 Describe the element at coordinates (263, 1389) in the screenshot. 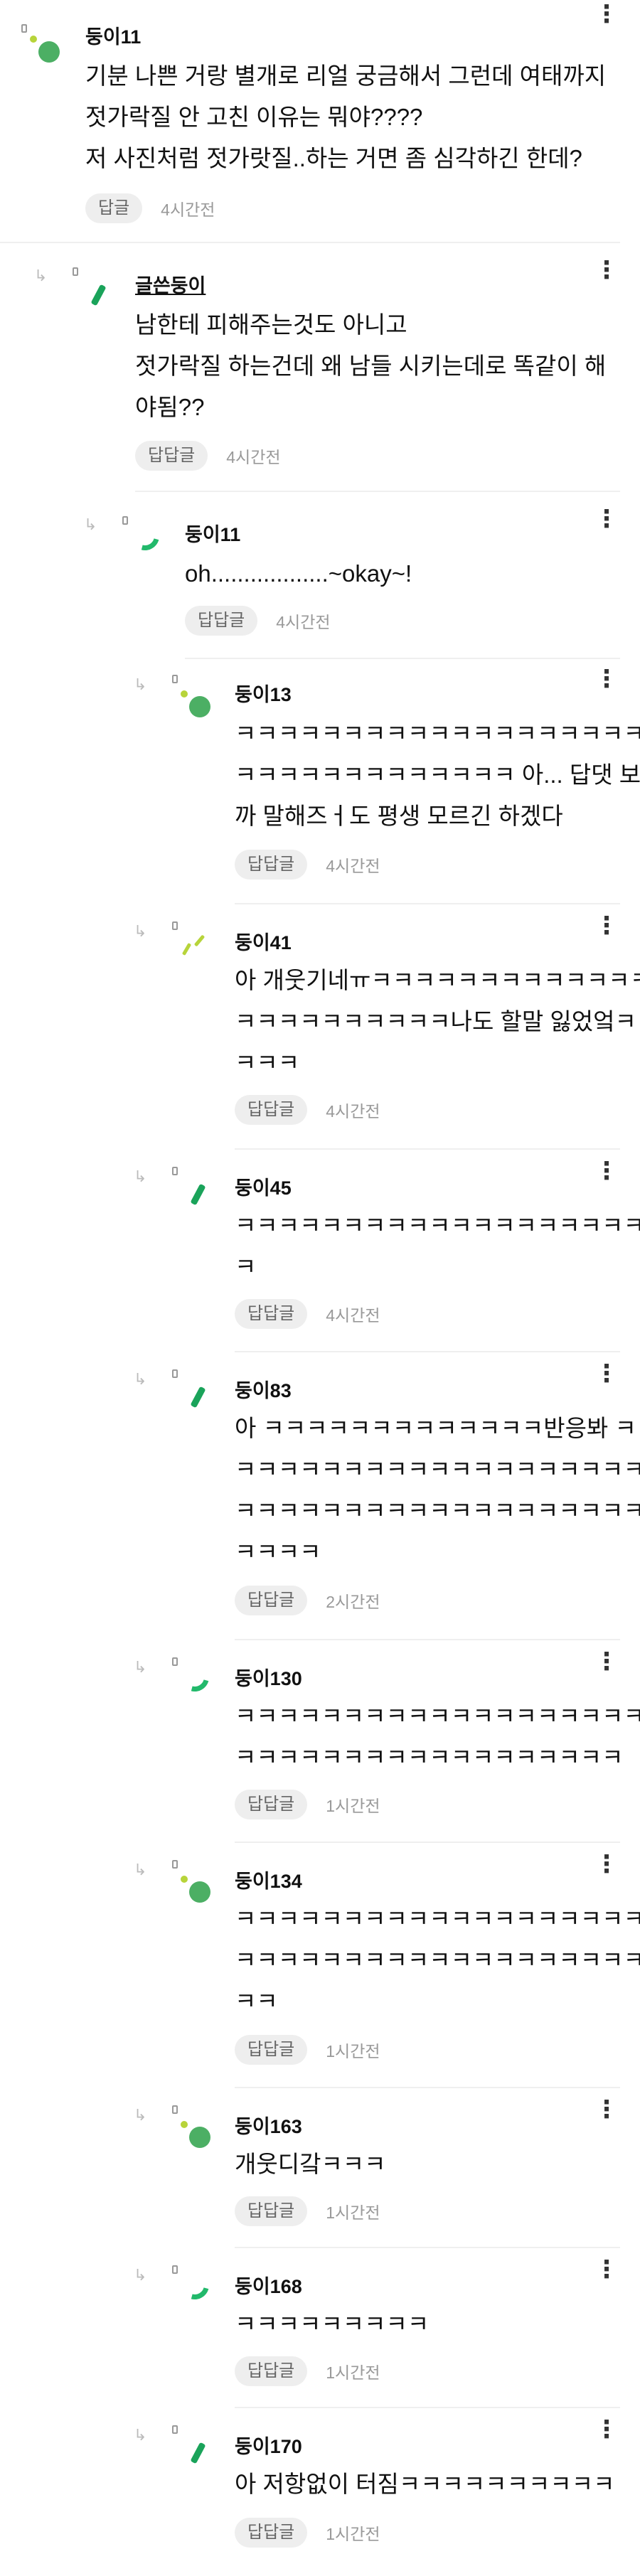

I see `comment-author: 둥이83` at that location.